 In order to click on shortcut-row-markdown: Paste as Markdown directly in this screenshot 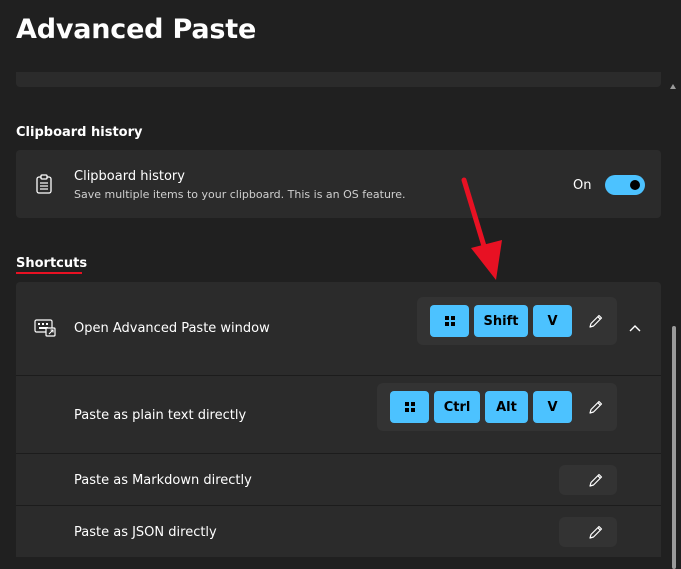, I will do `click(338, 479)`.